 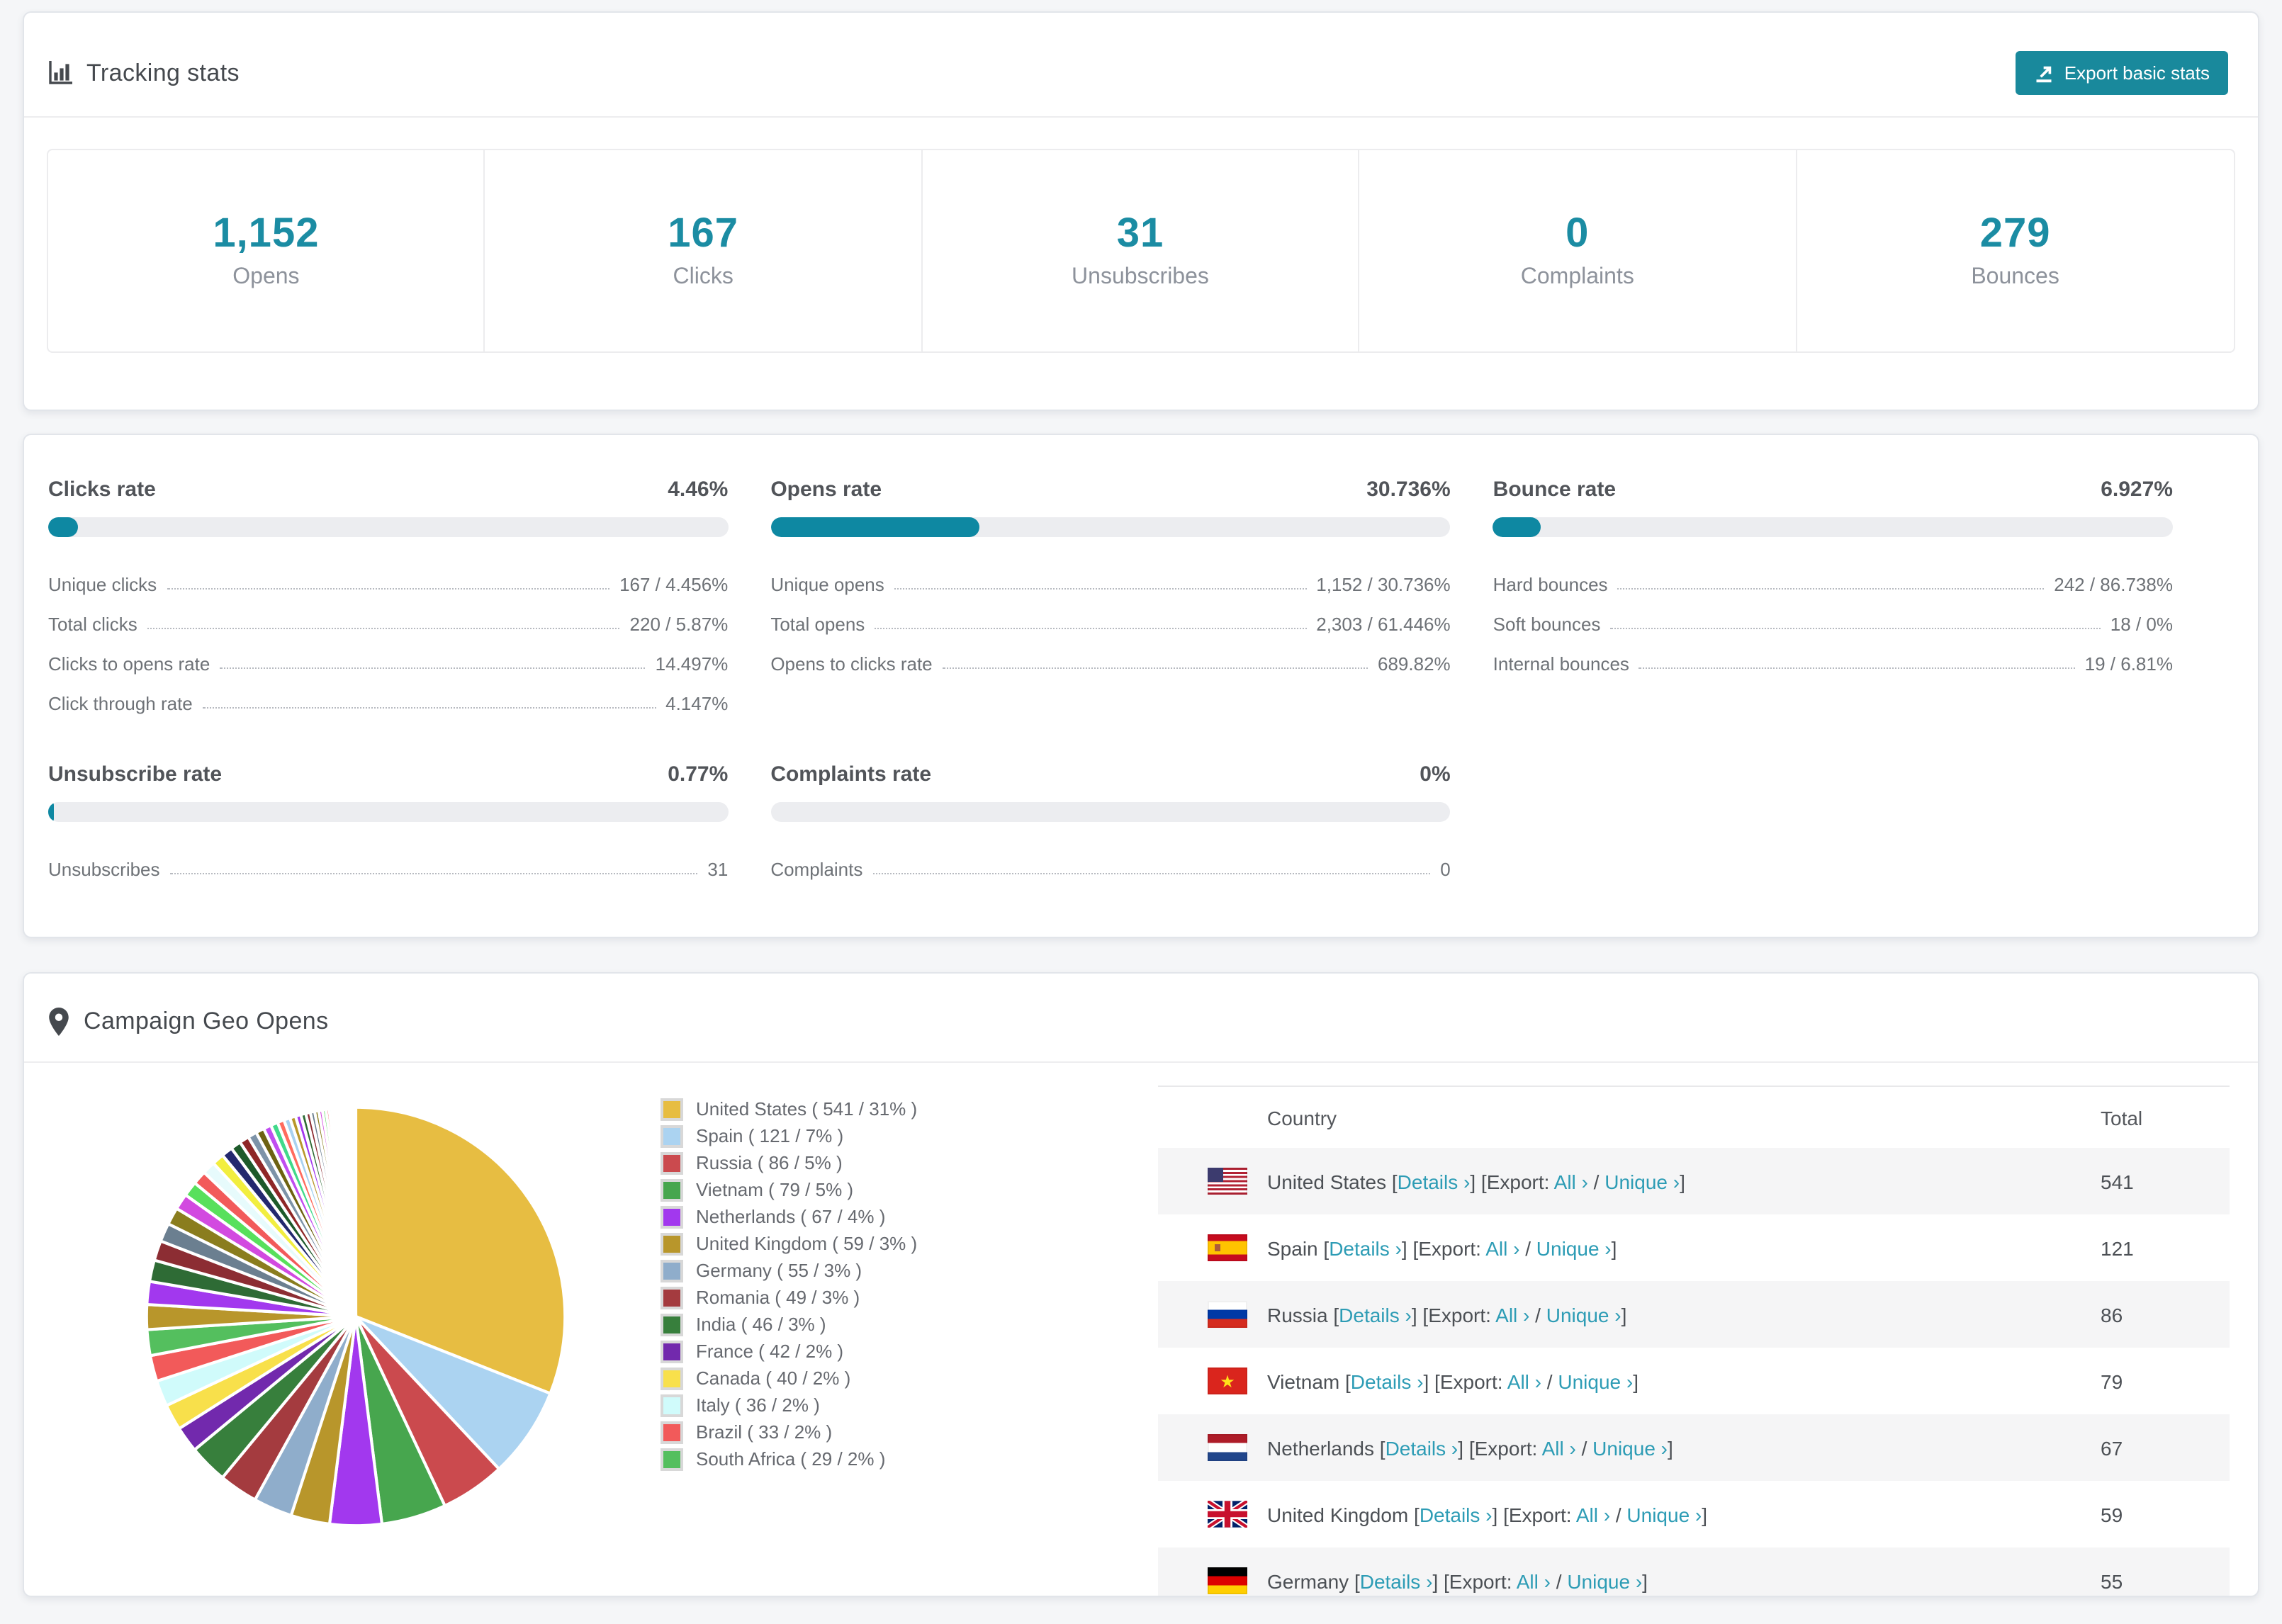 What do you see at coordinates (2016, 251) in the screenshot?
I see `stat-cell-bounces: 279 Bounces` at bounding box center [2016, 251].